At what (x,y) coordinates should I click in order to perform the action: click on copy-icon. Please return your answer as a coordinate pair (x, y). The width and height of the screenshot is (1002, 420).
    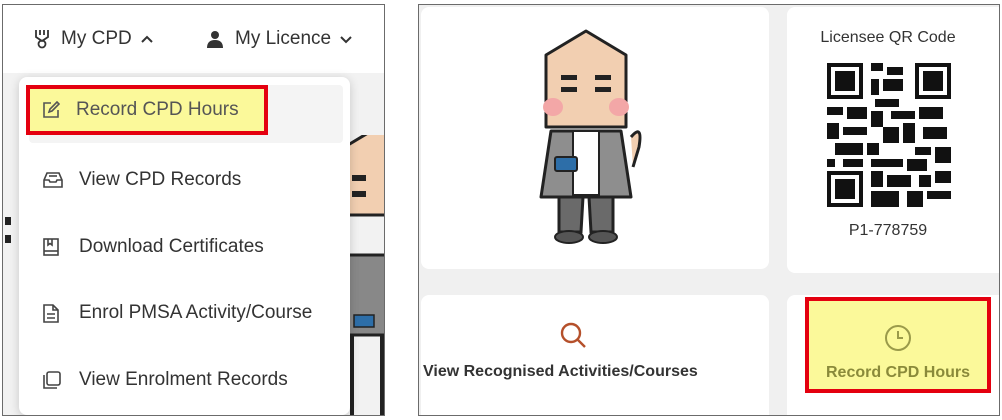
    Looking at the image, I should click on (56, 380).